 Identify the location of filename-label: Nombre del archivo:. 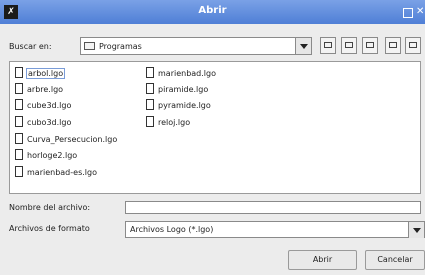
(50, 207).